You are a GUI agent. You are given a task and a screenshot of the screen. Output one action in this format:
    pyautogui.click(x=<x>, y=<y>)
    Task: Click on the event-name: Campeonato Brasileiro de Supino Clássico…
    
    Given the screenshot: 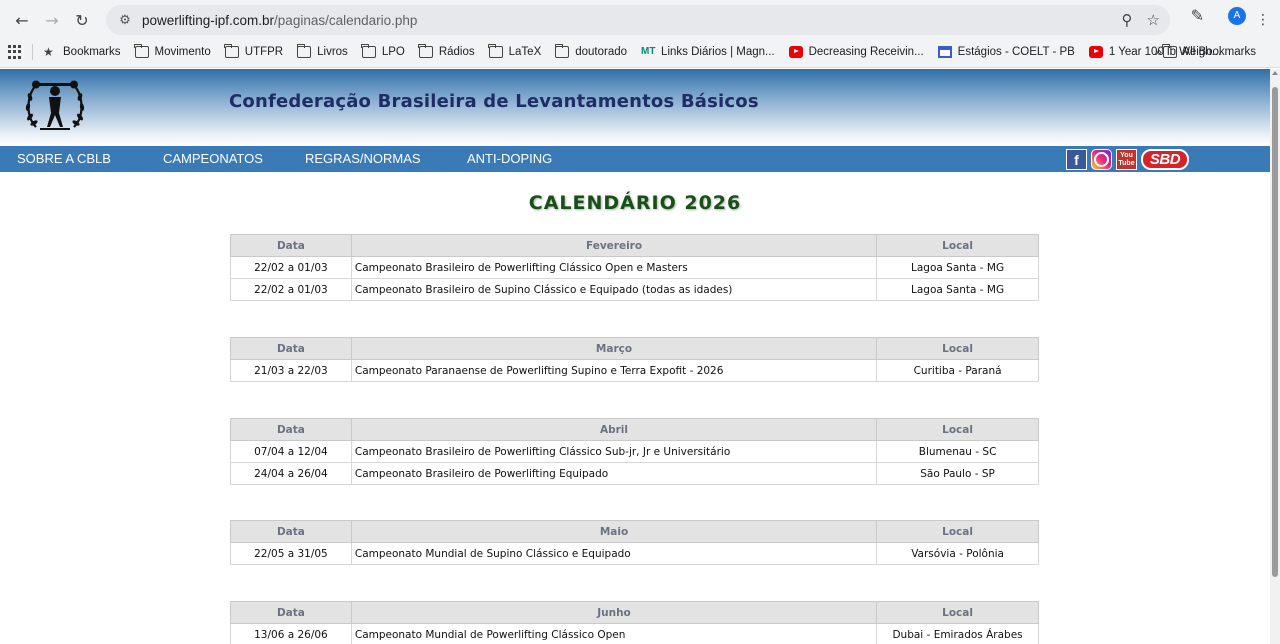 What is the action you would take?
    pyautogui.click(x=614, y=289)
    